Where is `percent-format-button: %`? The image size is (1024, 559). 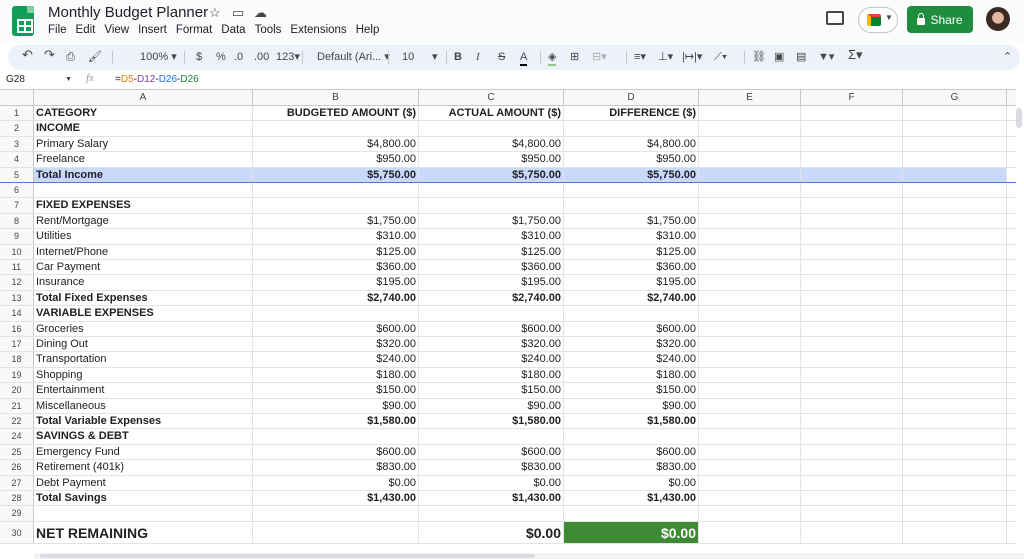 percent-format-button: % is located at coordinates (221, 57).